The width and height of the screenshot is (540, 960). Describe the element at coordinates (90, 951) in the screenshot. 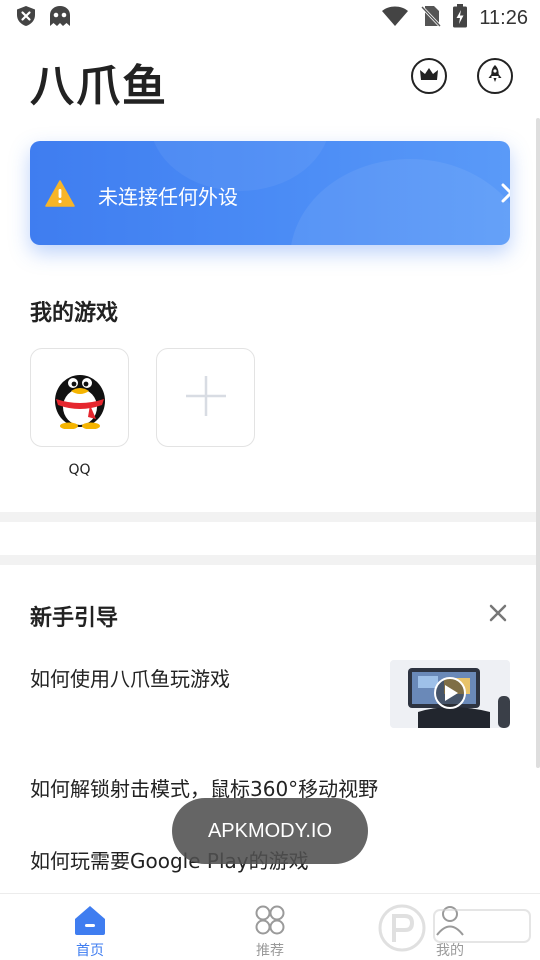

I see `nav-label-home: 首页` at that location.